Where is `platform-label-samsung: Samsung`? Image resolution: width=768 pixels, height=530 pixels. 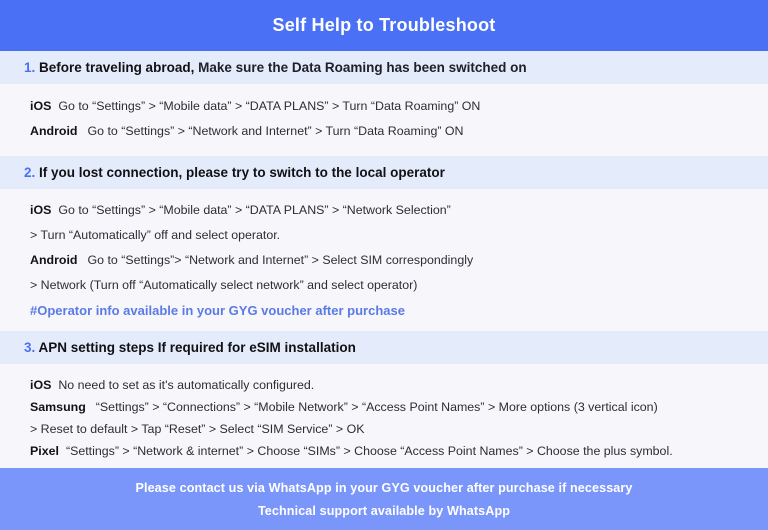 platform-label-samsung: Samsung is located at coordinates (58, 407).